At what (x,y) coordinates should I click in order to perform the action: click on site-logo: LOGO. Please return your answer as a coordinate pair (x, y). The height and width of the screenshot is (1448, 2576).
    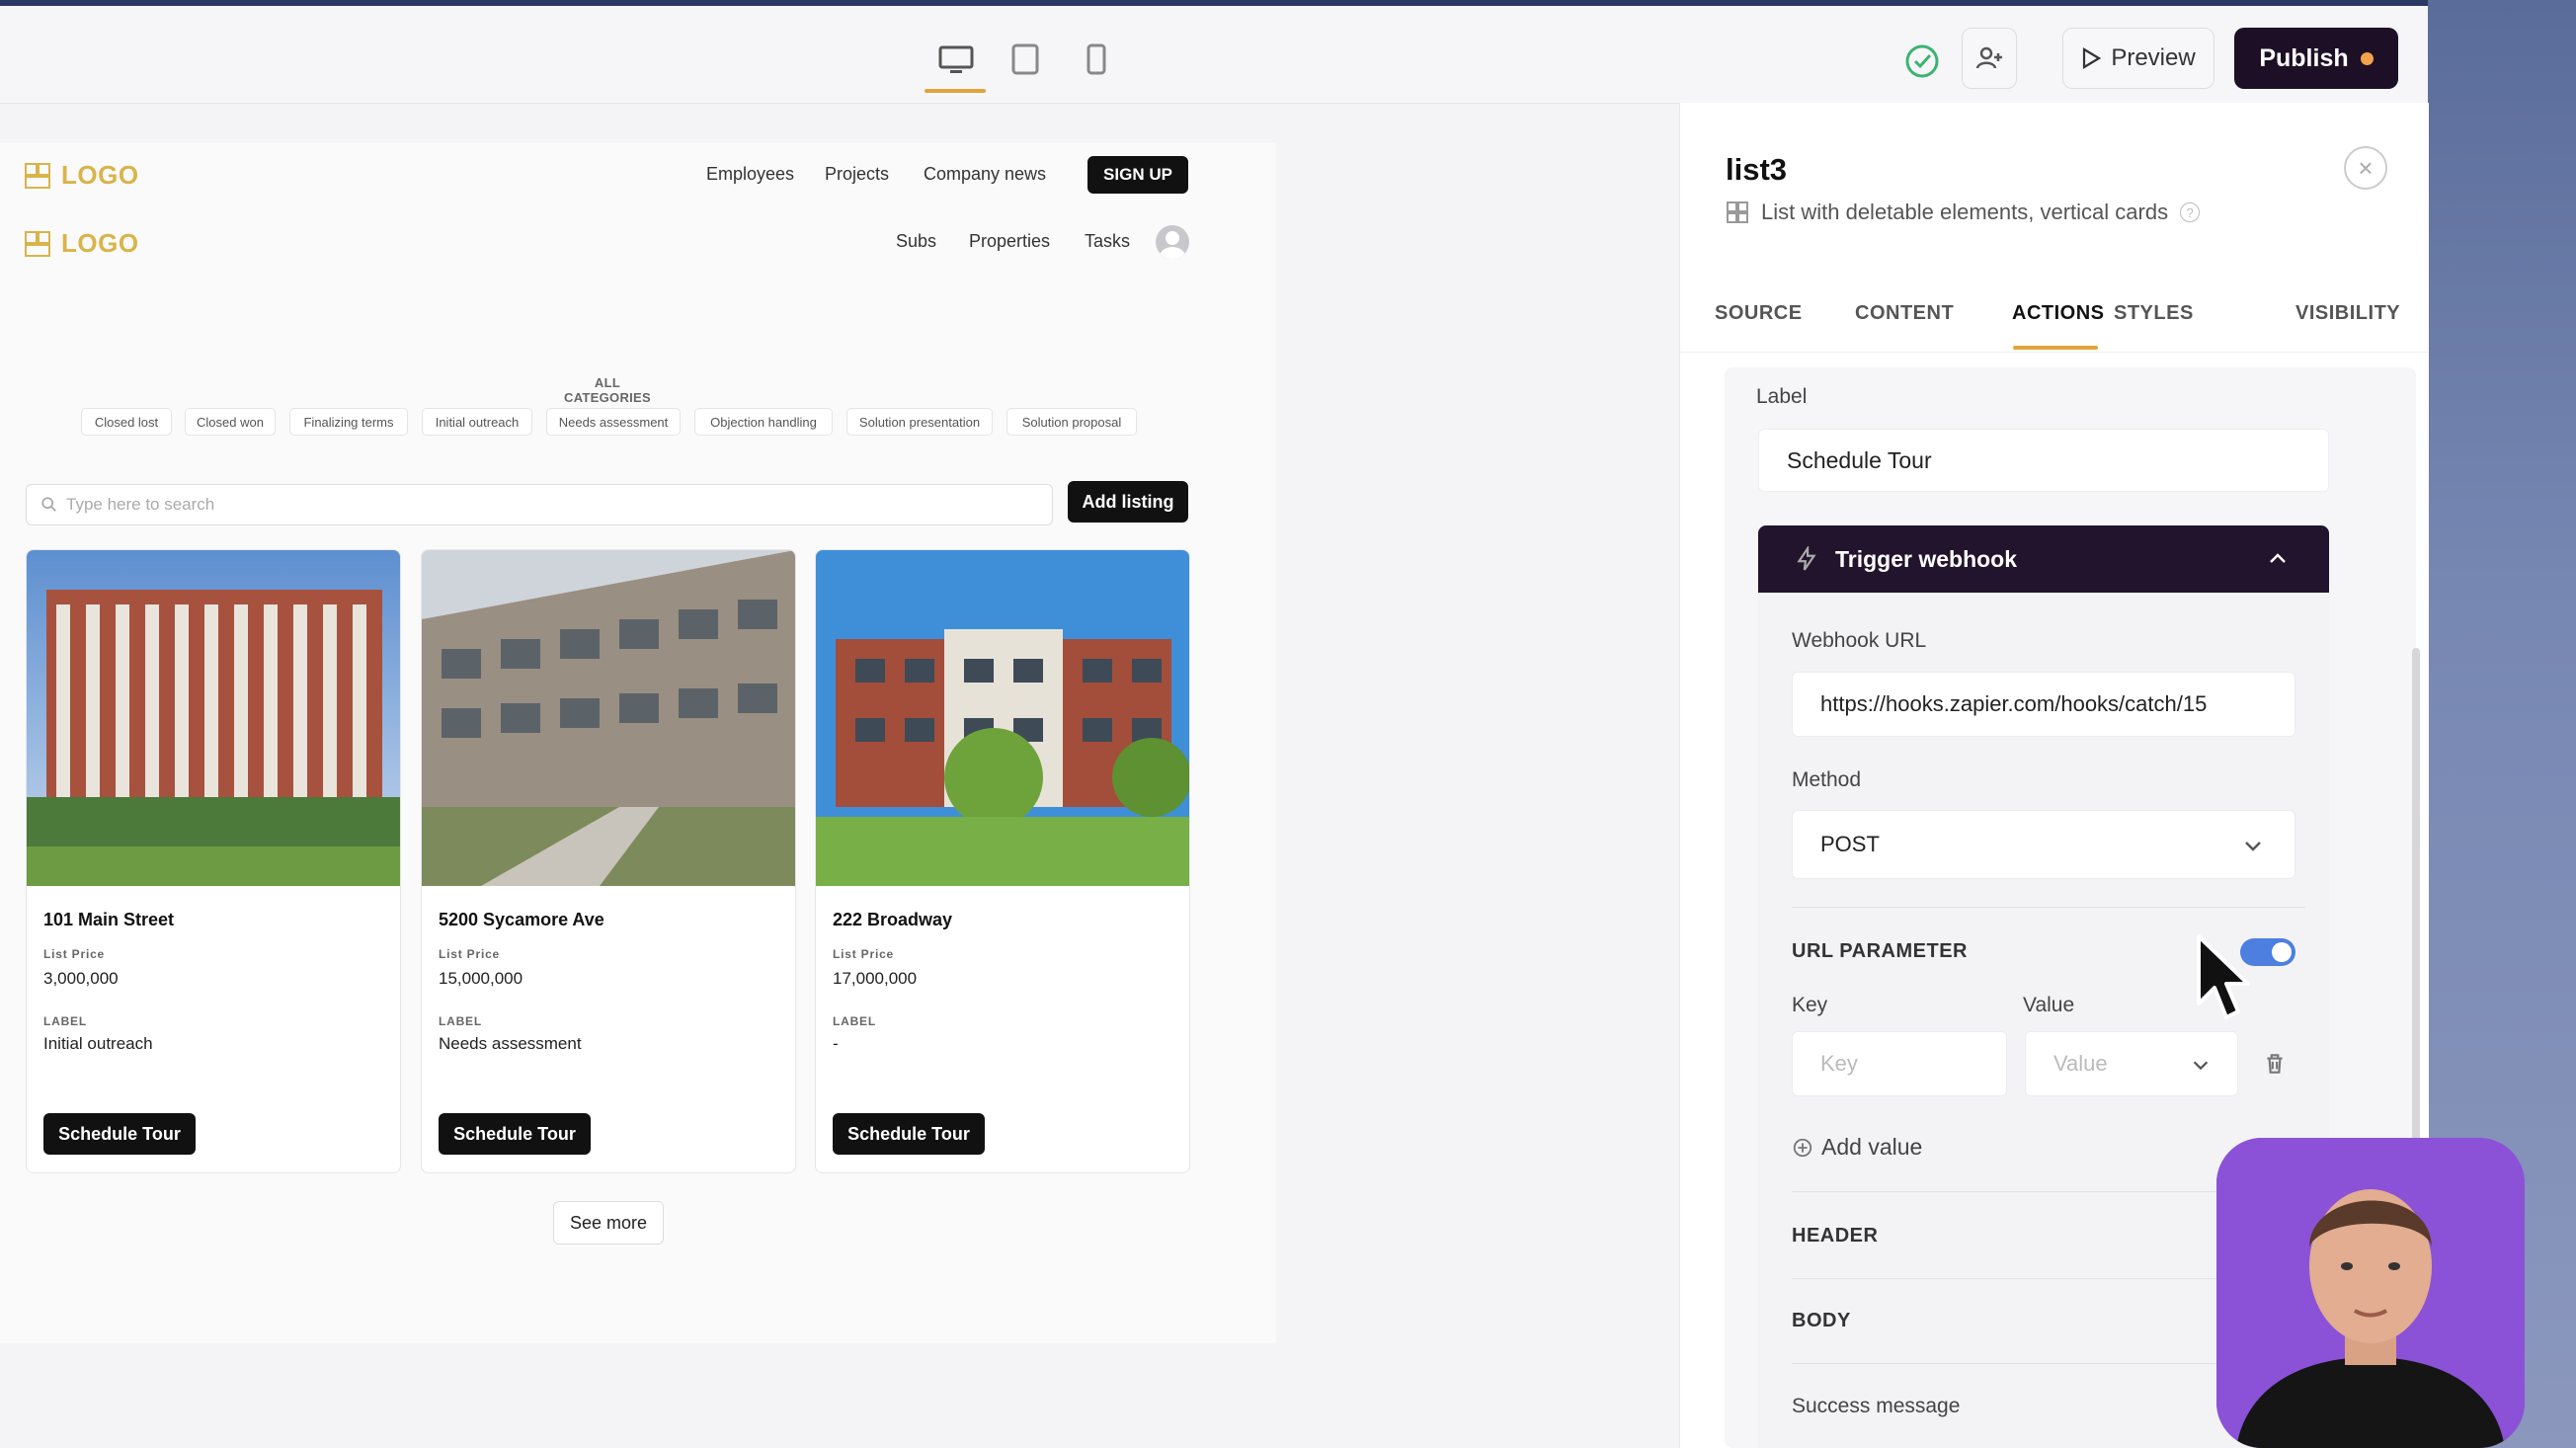
    Looking at the image, I should click on (81, 175).